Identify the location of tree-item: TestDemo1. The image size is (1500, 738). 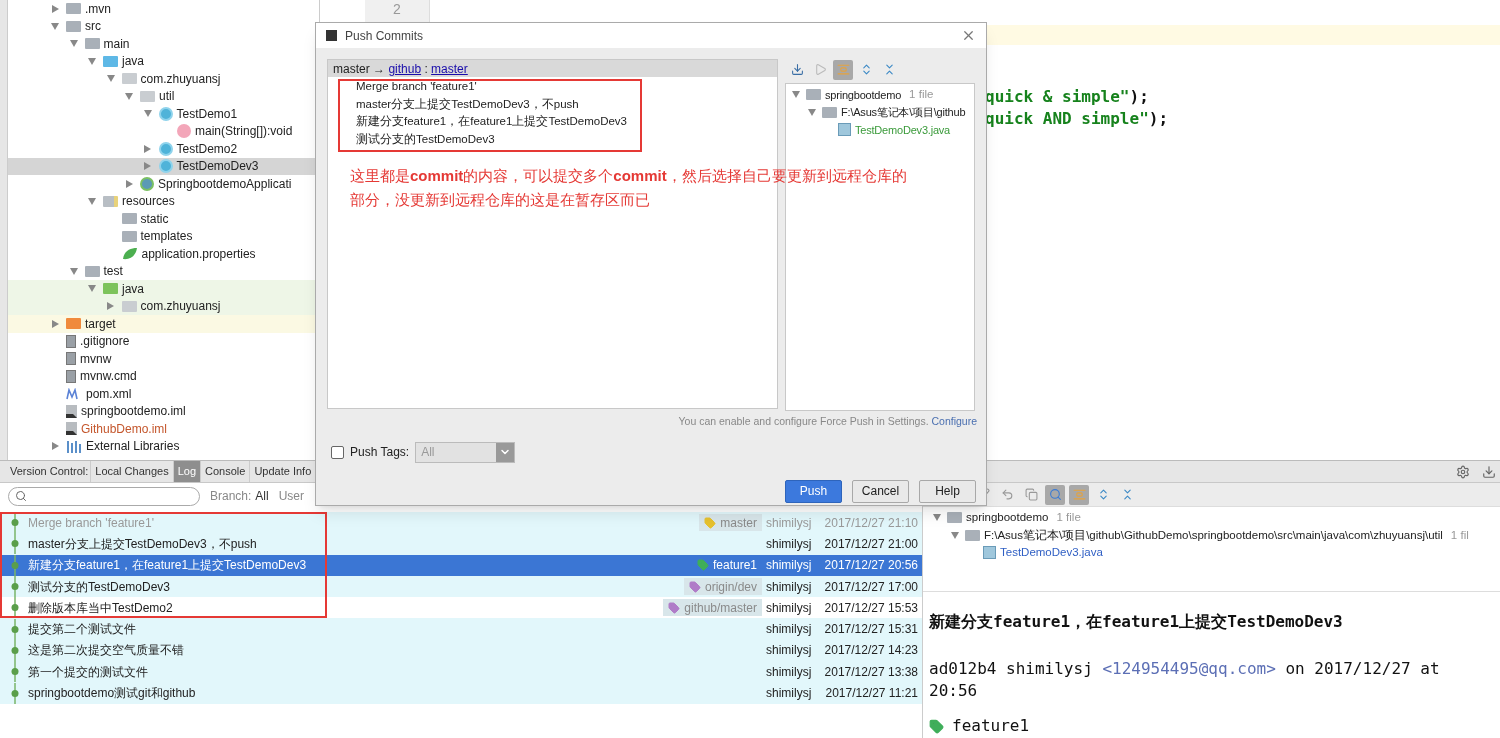
(163, 114).